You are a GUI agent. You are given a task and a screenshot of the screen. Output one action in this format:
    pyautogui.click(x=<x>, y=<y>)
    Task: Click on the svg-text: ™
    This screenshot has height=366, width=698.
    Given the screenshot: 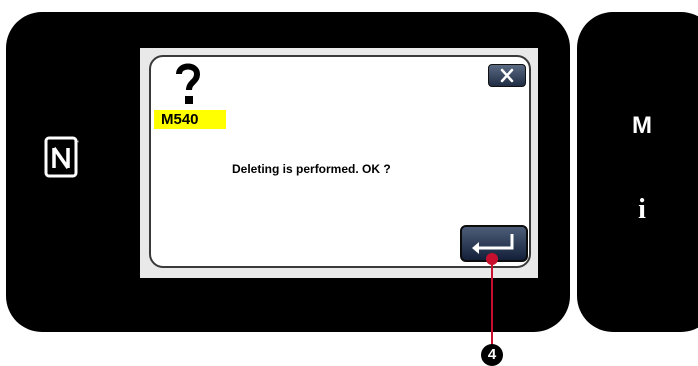 What is the action you would take?
    pyautogui.click(x=76, y=143)
    